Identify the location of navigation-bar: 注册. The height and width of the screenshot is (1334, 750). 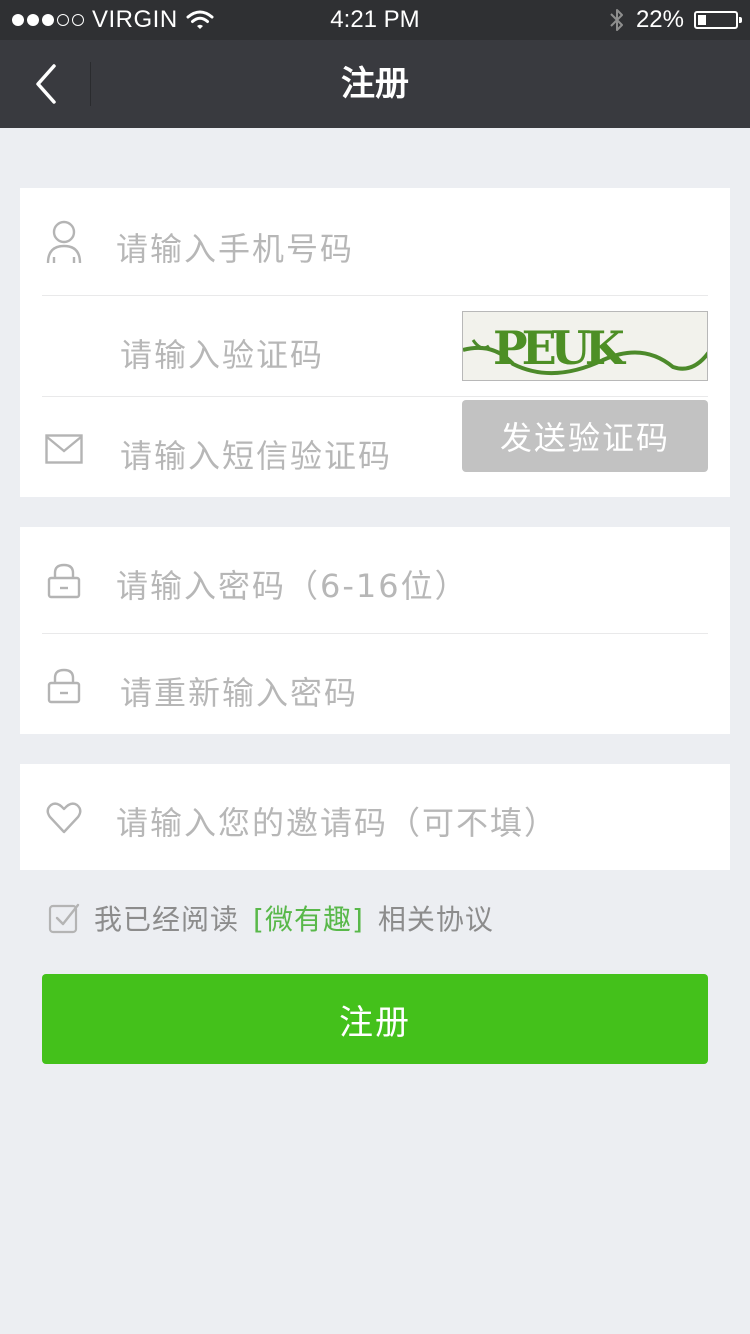
(375, 84).